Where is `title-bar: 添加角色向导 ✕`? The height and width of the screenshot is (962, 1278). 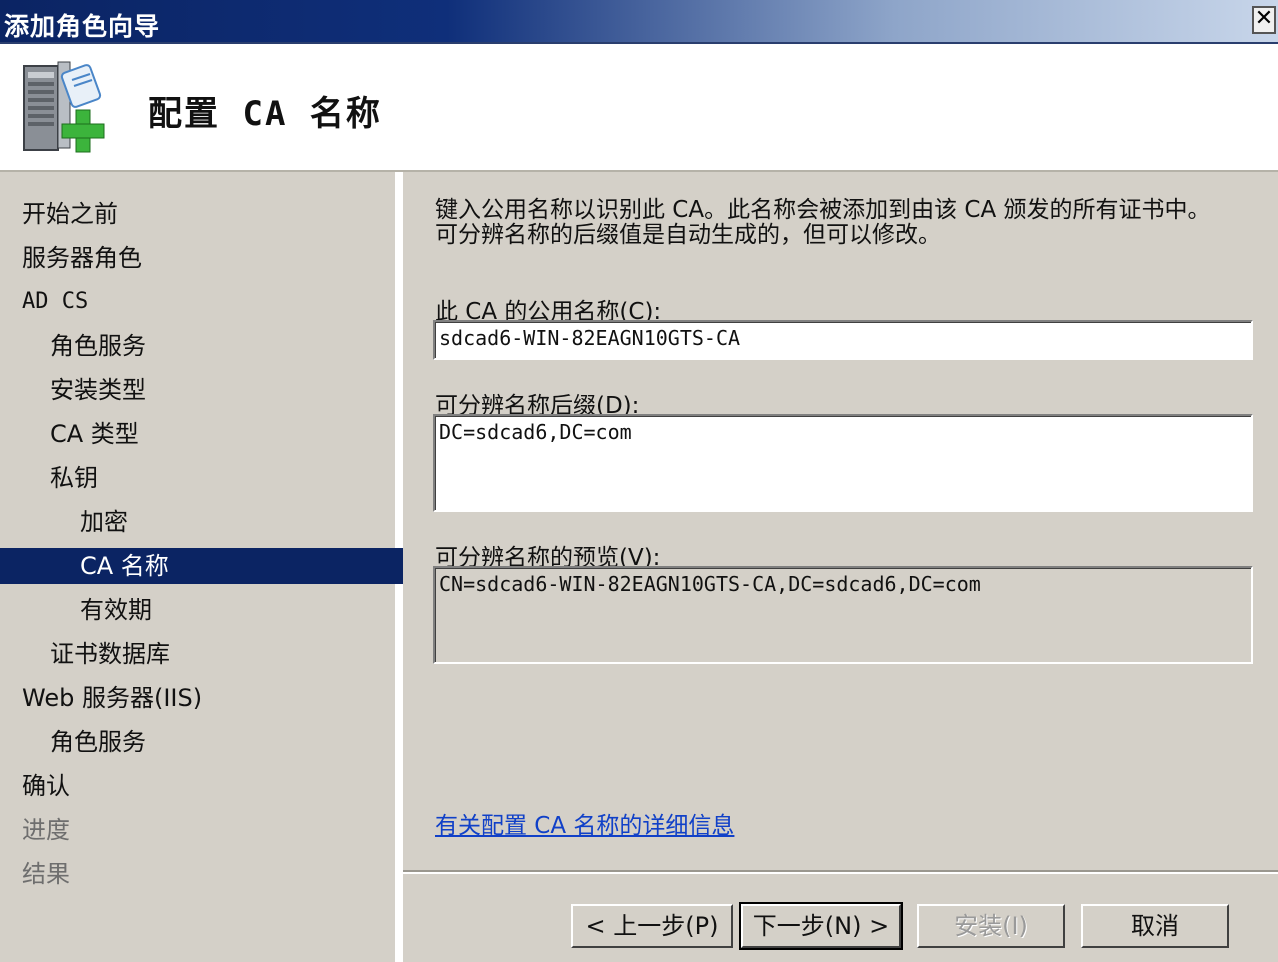 title-bar: 添加角色向导 ✕ is located at coordinates (639, 22).